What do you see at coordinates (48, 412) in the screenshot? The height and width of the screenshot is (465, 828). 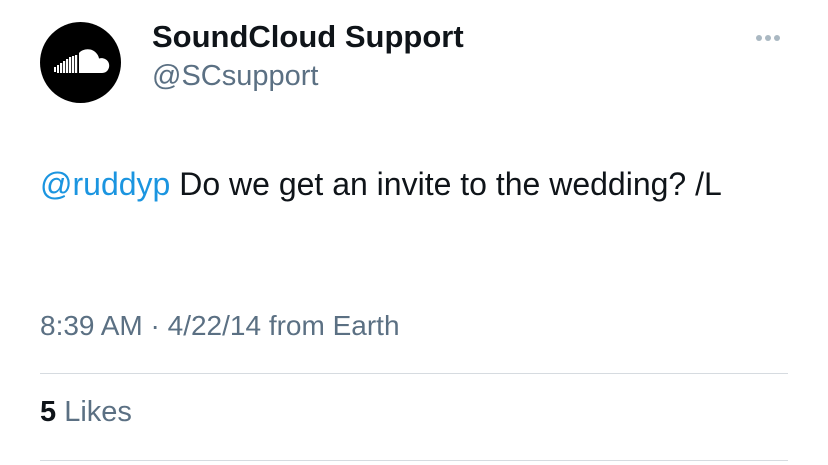 I see `likes-count: 5` at bounding box center [48, 412].